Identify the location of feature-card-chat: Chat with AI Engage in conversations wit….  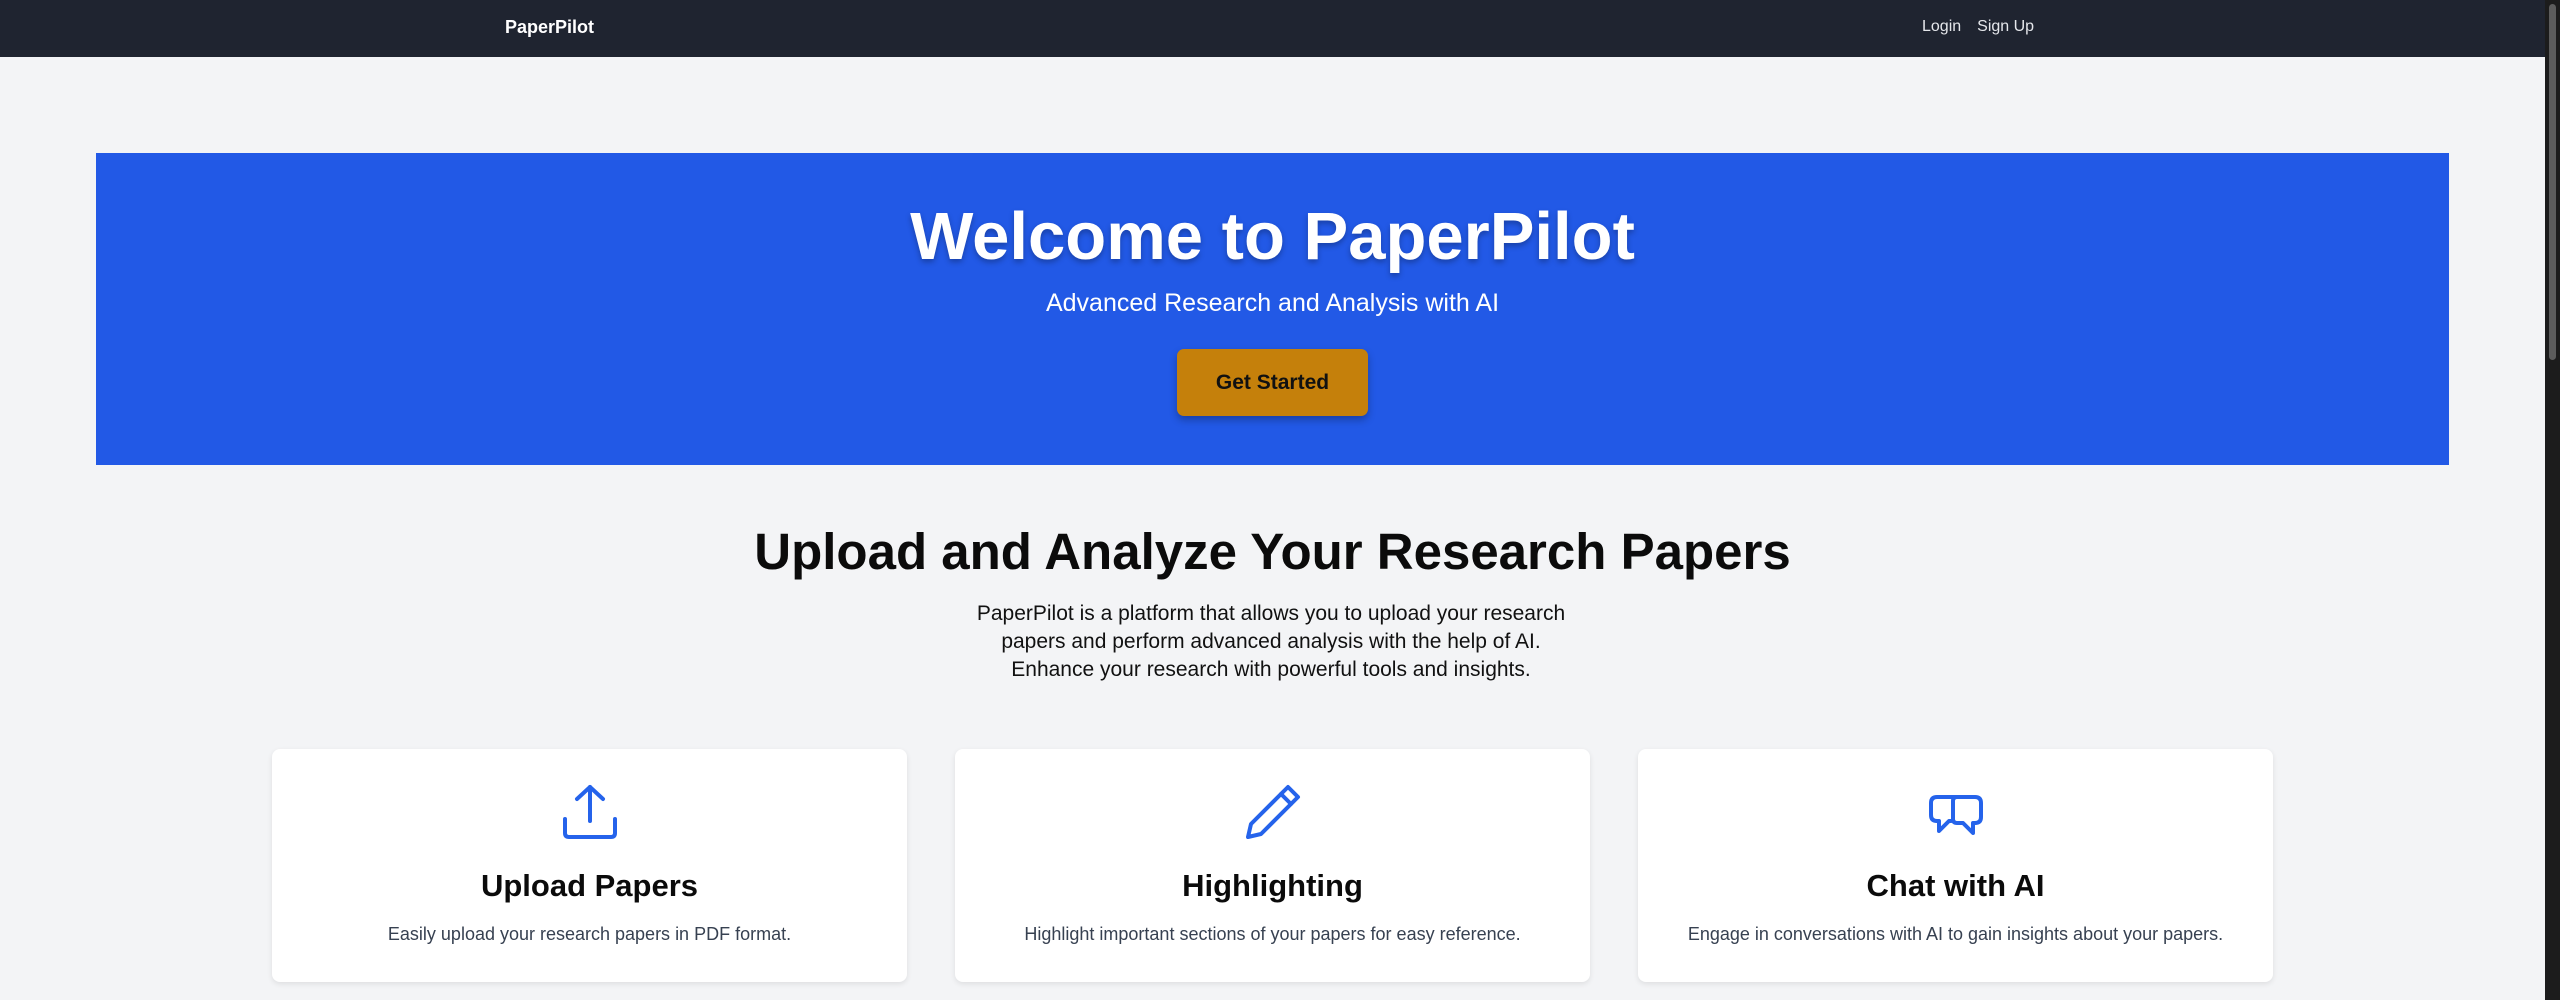
(1955, 865).